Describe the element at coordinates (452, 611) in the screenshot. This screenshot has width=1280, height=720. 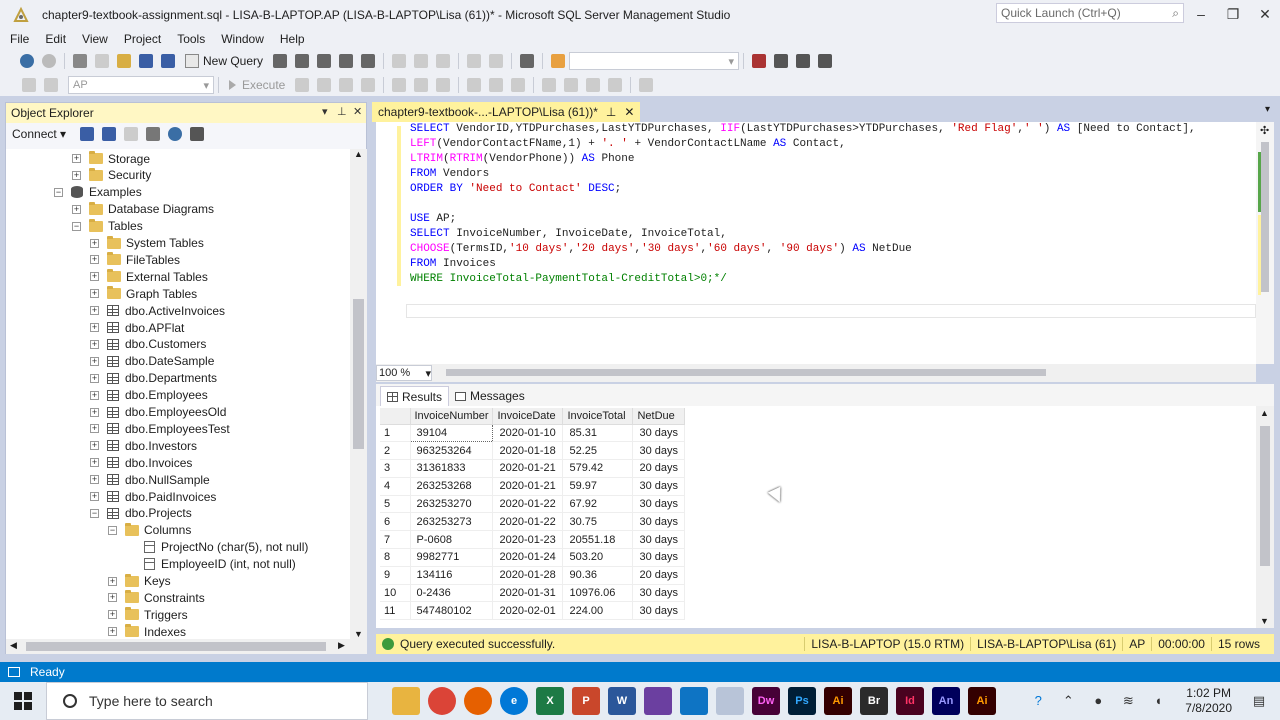
I see `table-cell: 547480102` at that location.